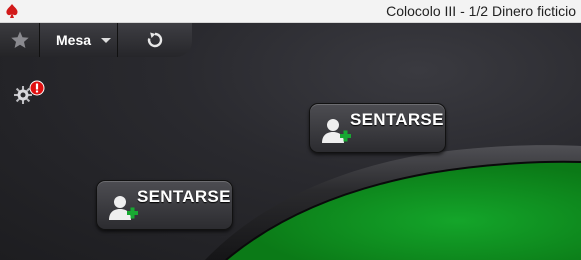  What do you see at coordinates (290, 11) in the screenshot?
I see `title-bar: Colocolo III - 1/2 Dinero ficticio` at bounding box center [290, 11].